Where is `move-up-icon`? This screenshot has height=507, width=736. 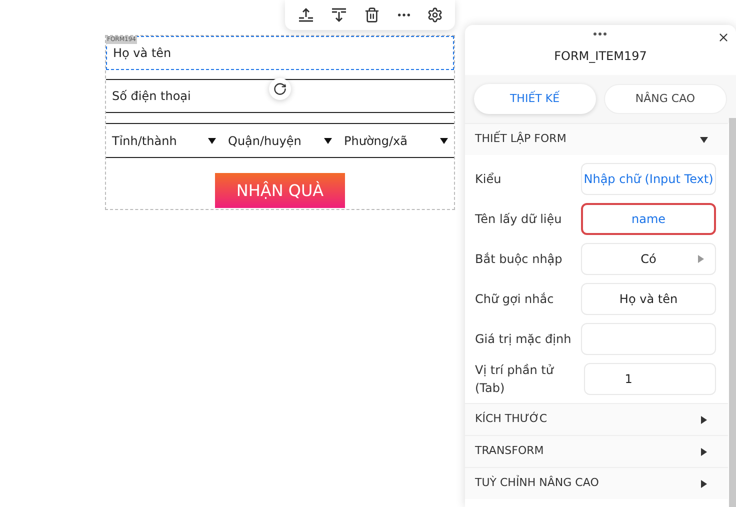 move-up-icon is located at coordinates (305, 15).